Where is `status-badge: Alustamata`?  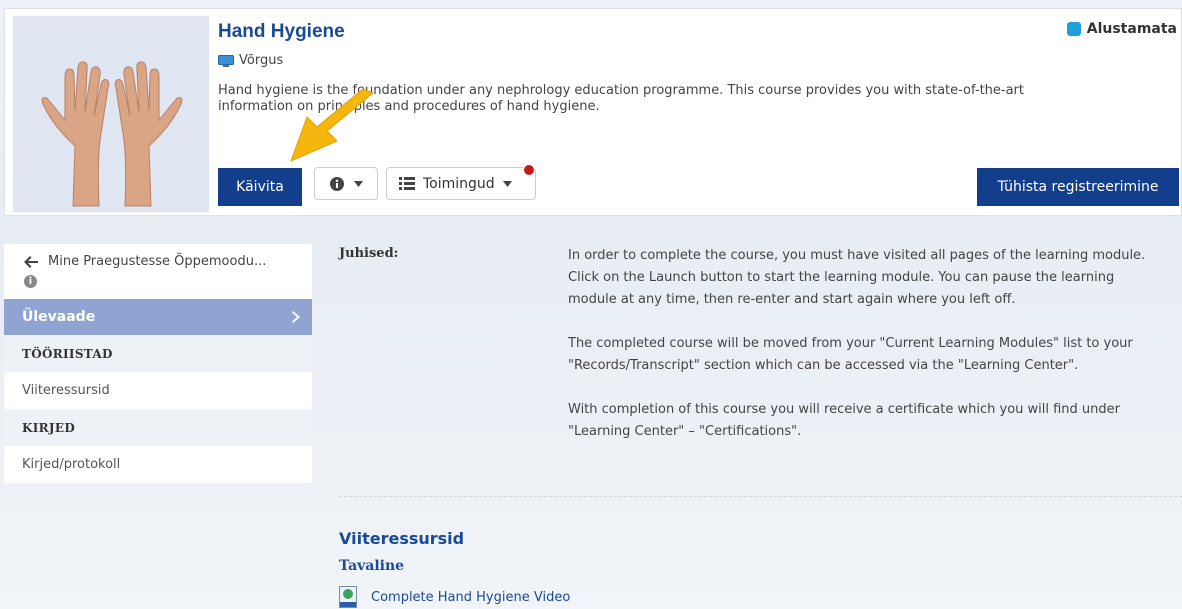
status-badge: Alustamata is located at coordinates (1121, 29).